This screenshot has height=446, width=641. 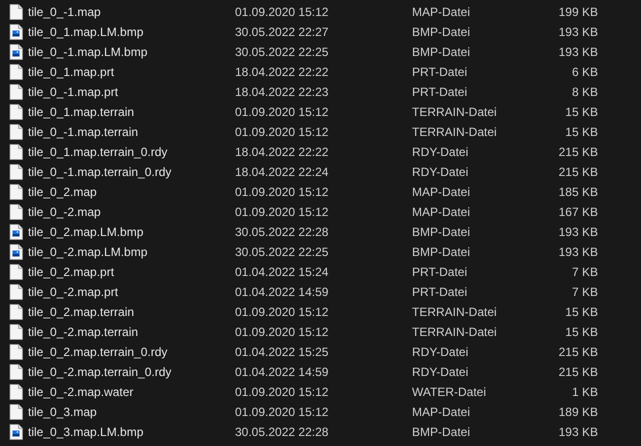 What do you see at coordinates (282, 352) in the screenshot?
I see `modified-date: 01.04.2022 15:25` at bounding box center [282, 352].